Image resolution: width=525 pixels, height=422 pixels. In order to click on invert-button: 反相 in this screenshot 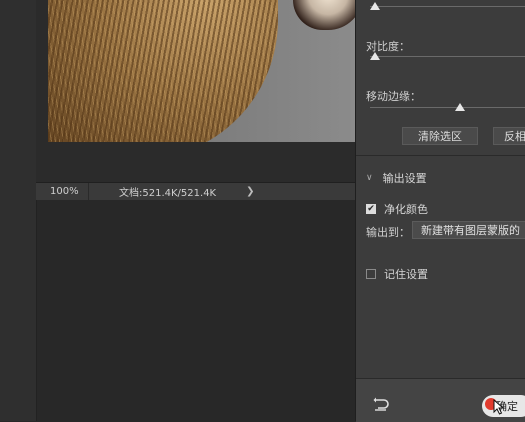, I will do `click(509, 136)`.